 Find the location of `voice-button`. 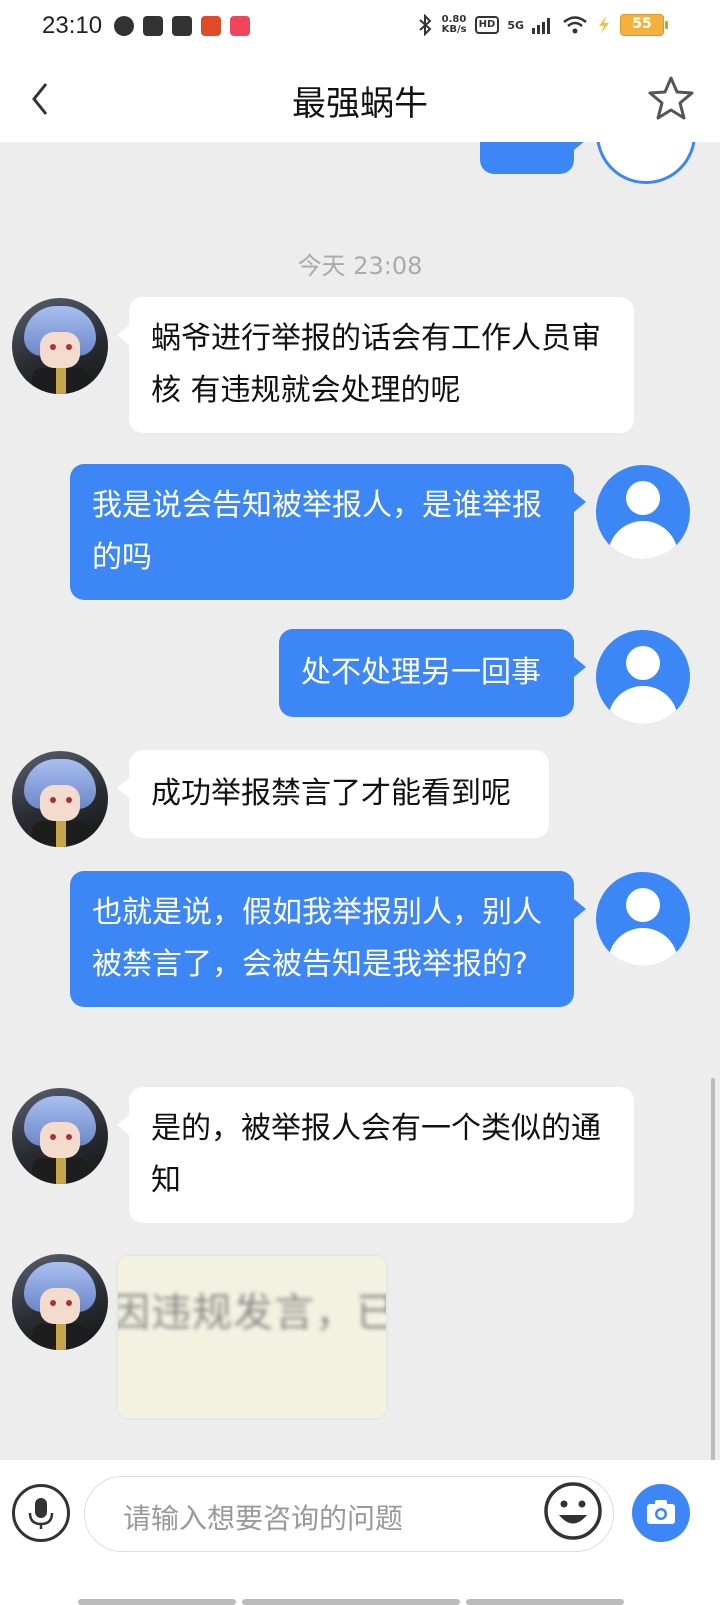

voice-button is located at coordinates (41, 1513).